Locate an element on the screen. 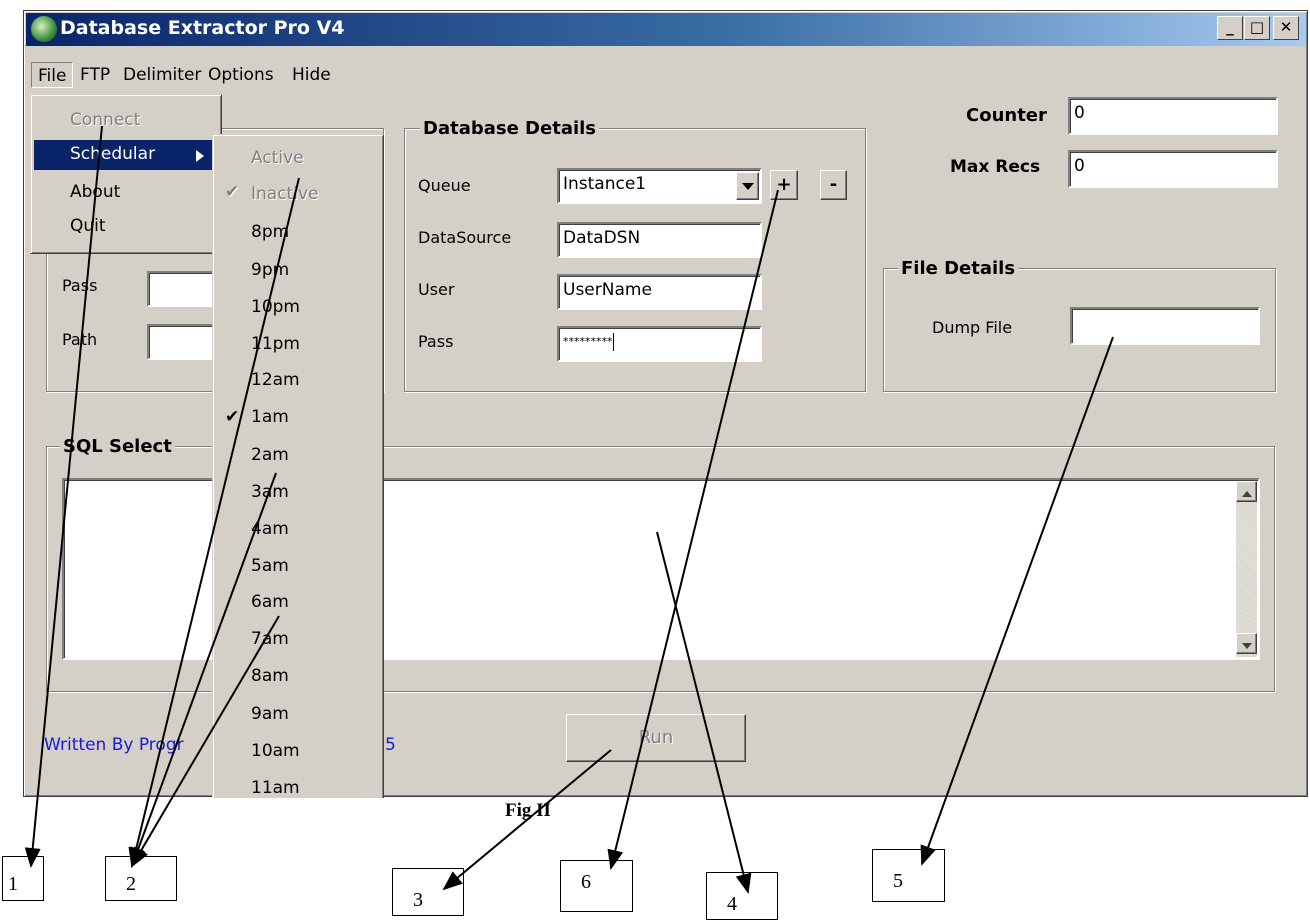  arrow-2a is located at coordinates (214, 522).